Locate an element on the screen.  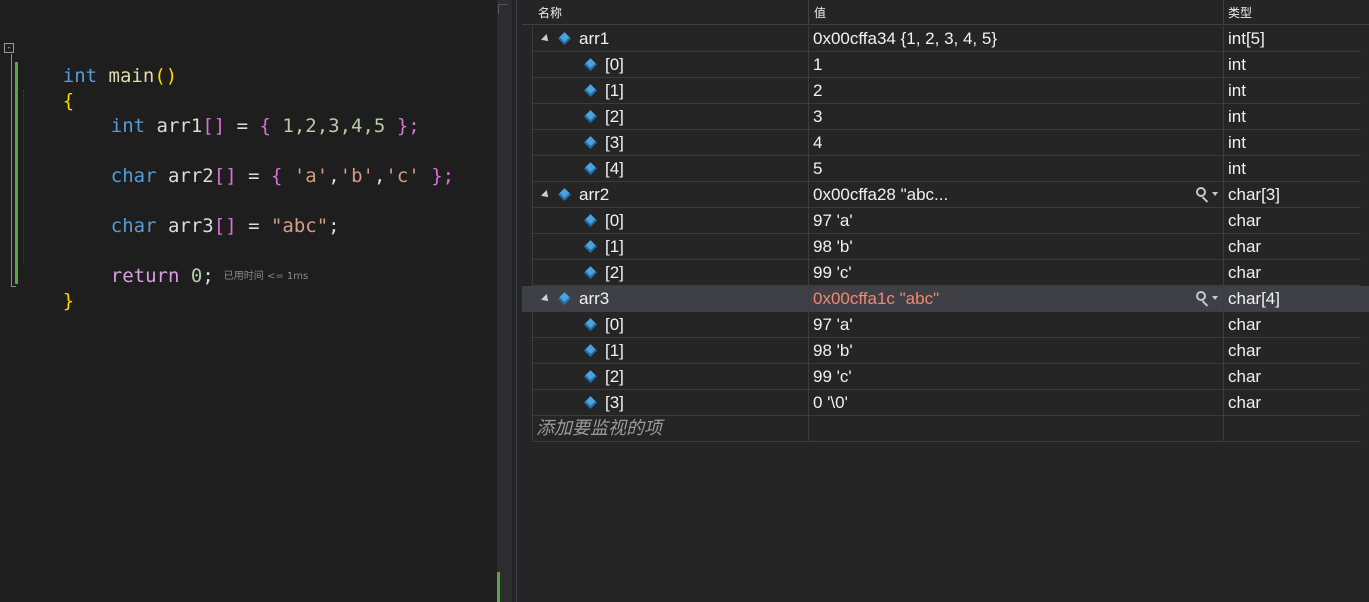
watch-name: arr1 is located at coordinates (594, 38).